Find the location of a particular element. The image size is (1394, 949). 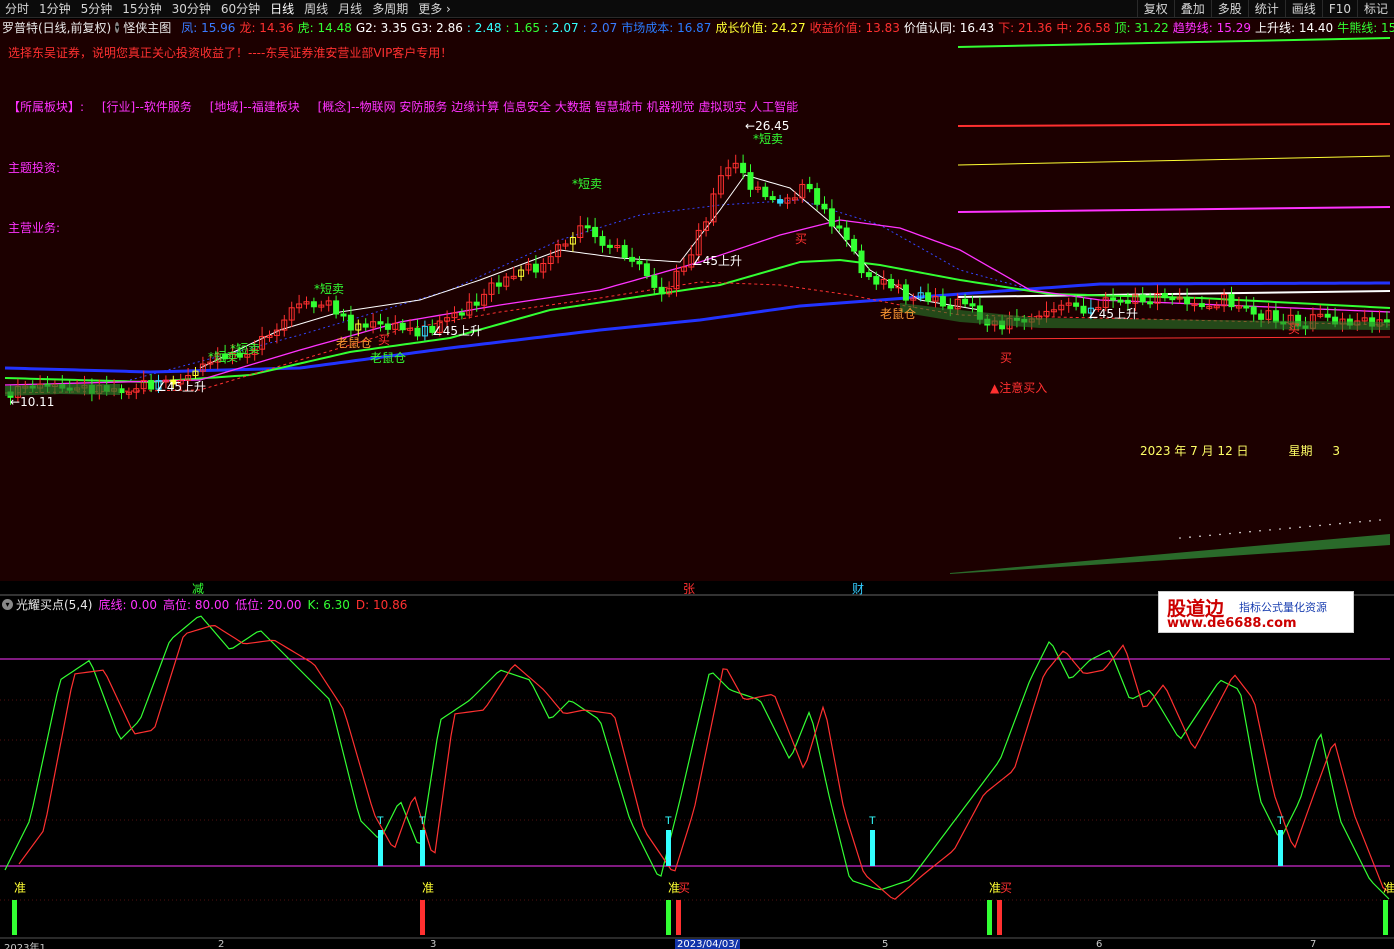

axis-date-0: 2023年1 is located at coordinates (25, 946).